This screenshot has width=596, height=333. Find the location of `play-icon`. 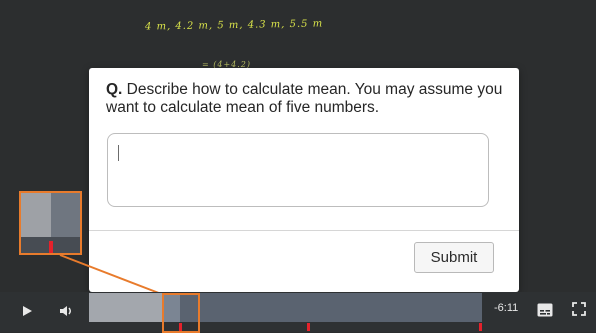

play-icon is located at coordinates (27, 311).